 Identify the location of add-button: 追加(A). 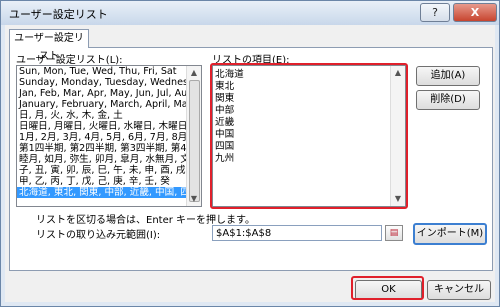
(448, 76).